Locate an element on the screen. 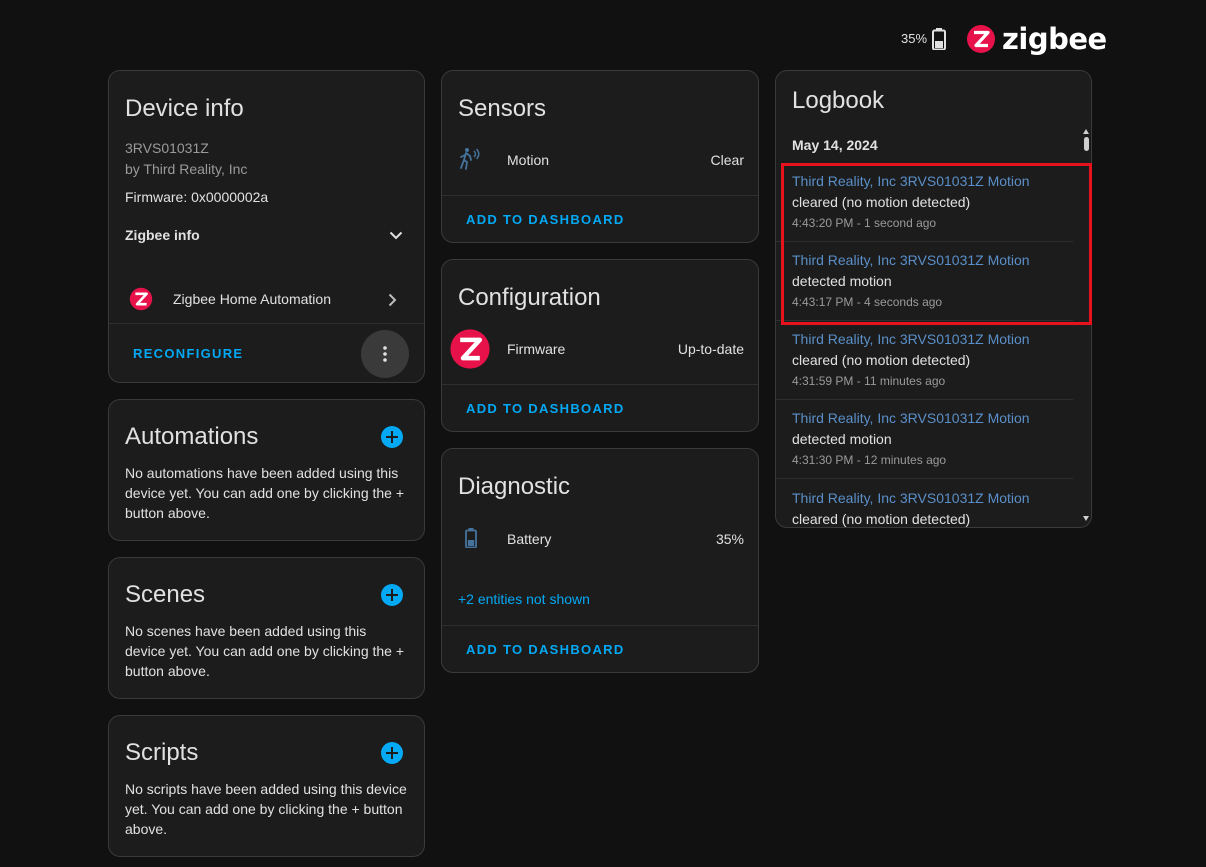  configuration-add-to-dashboard-button: ADD TO DASHBOARD is located at coordinates (545, 408).